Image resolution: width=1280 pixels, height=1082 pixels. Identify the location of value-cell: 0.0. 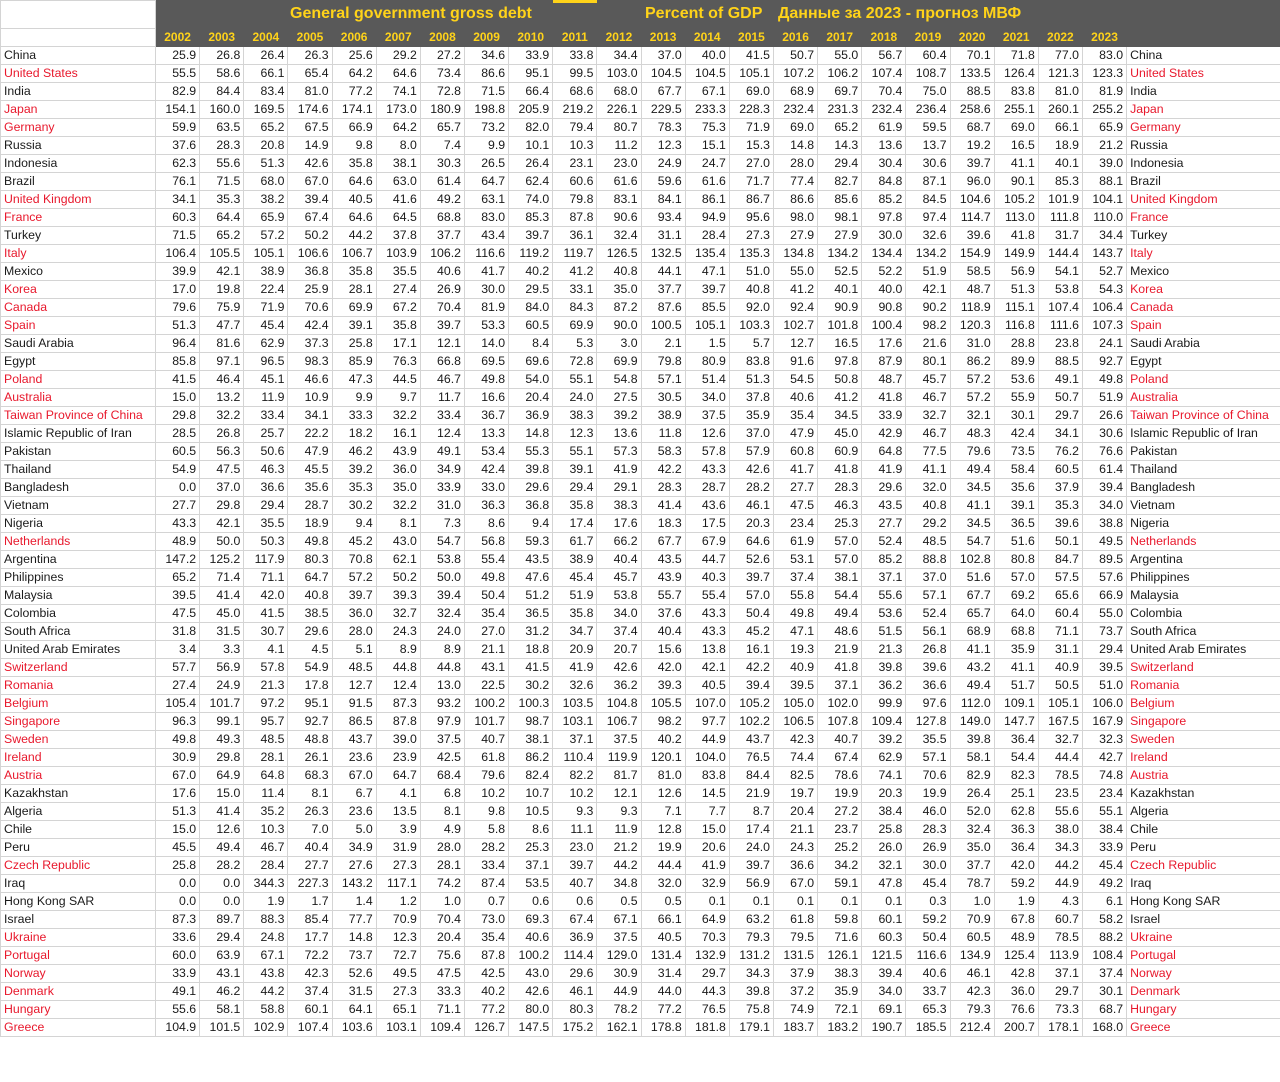
(222, 883).